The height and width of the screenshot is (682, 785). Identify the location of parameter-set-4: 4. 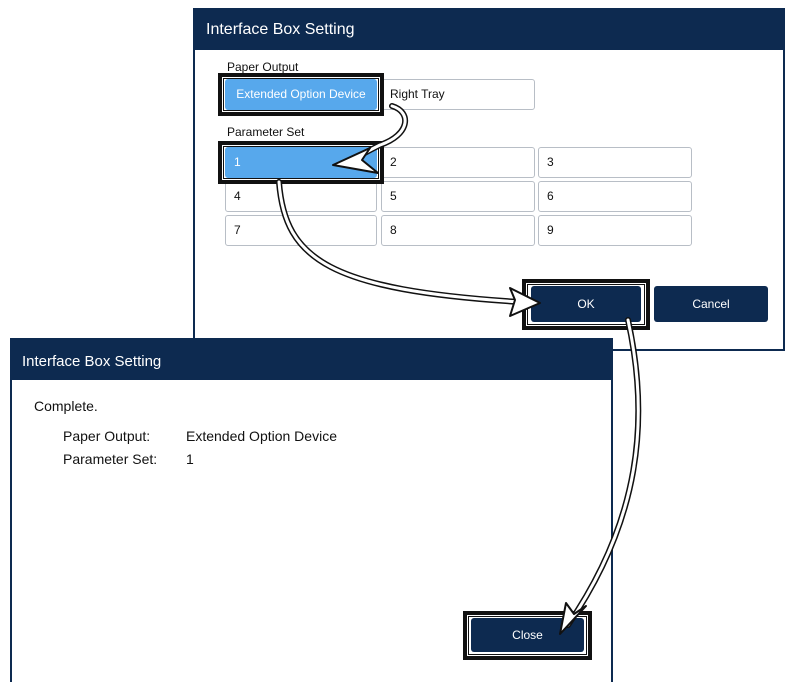
(301, 196).